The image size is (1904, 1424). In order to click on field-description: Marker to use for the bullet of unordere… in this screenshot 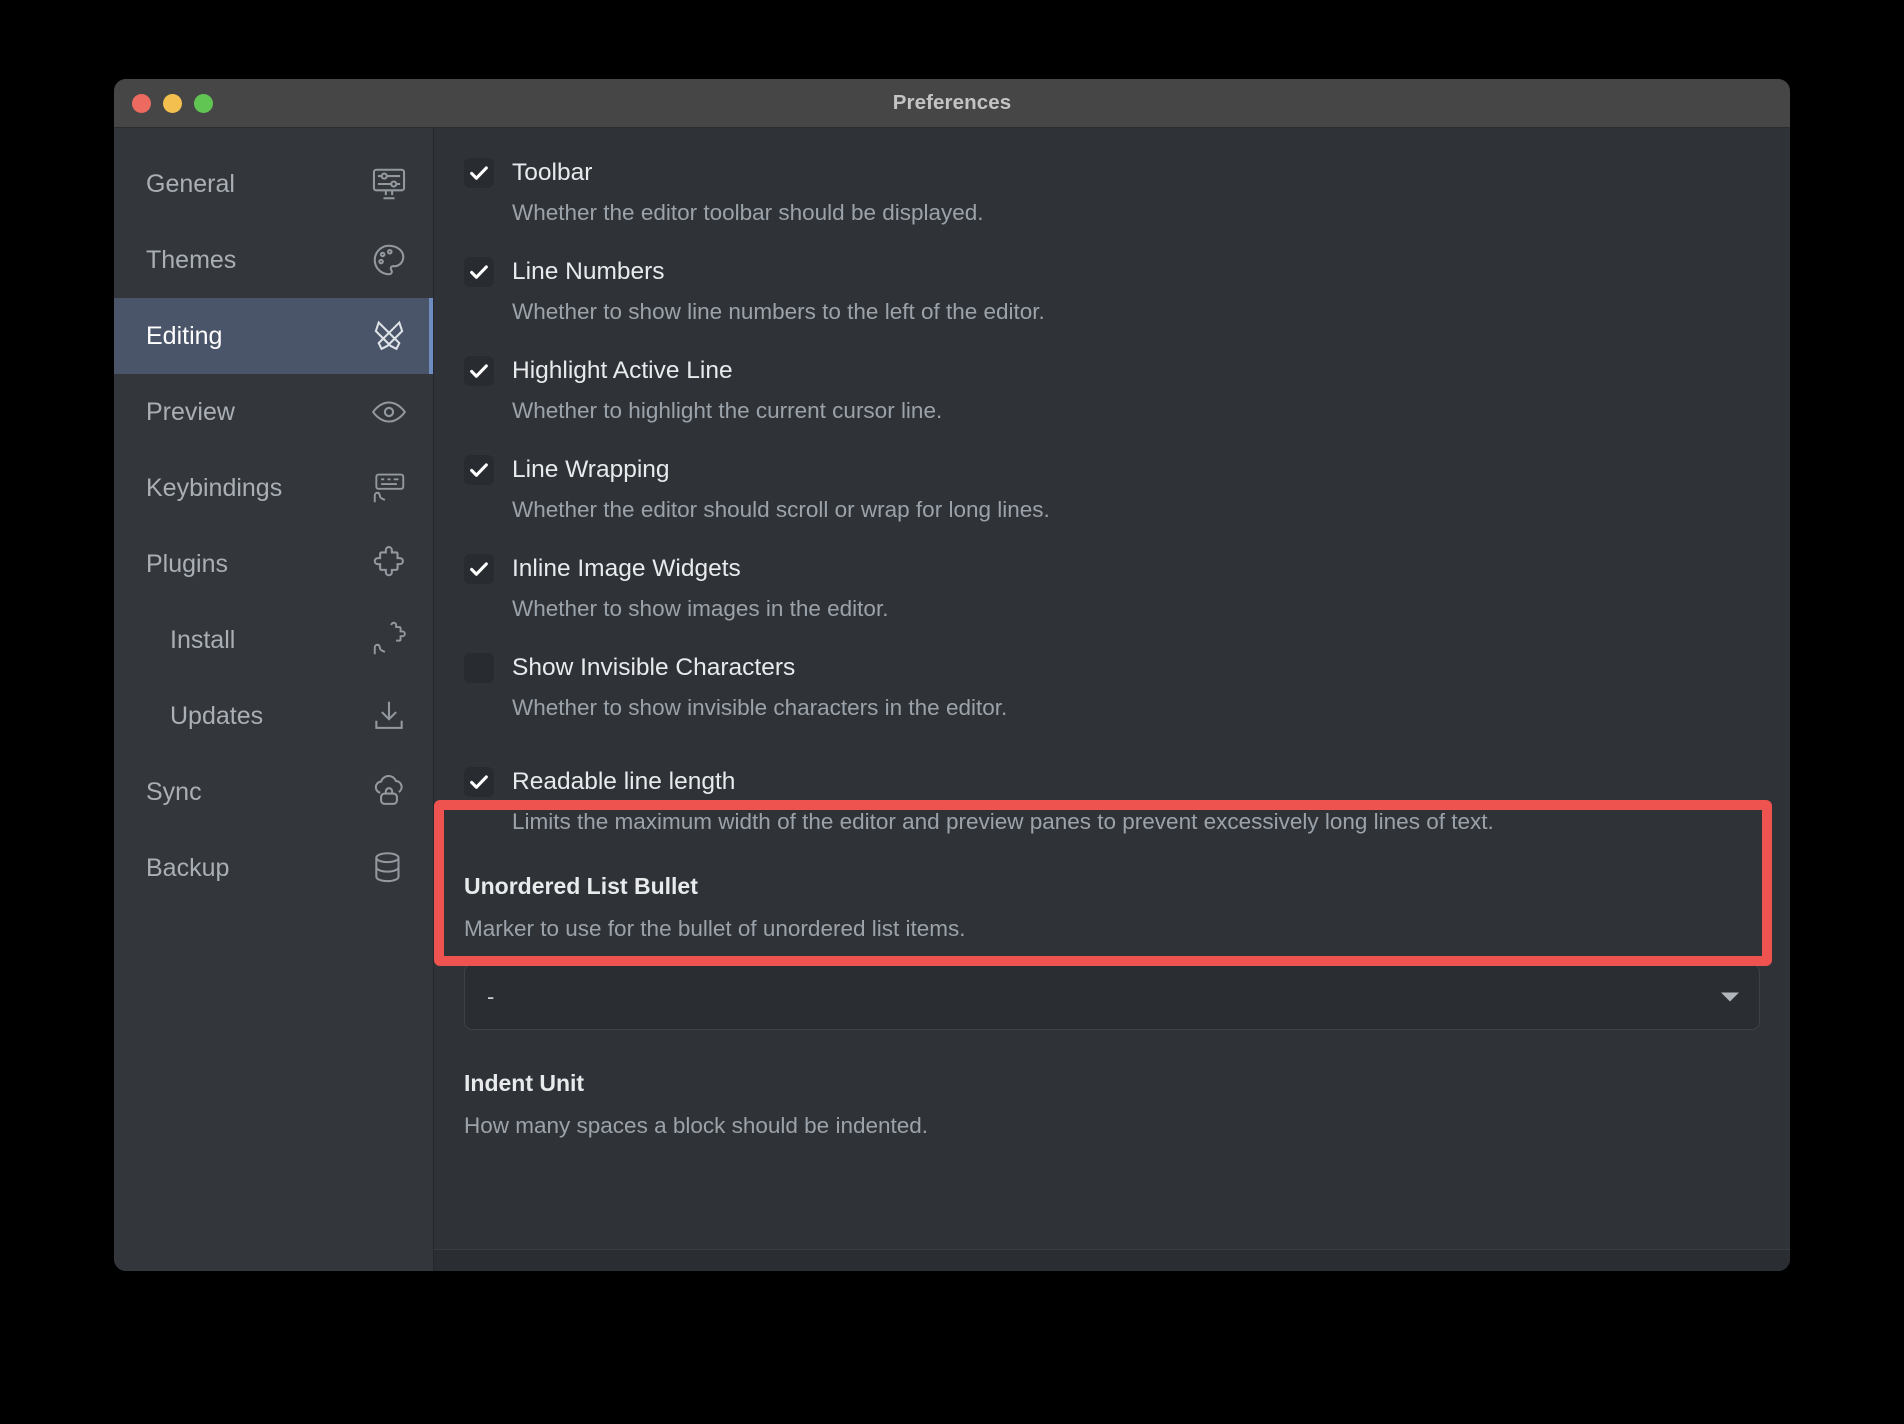, I will do `click(715, 928)`.